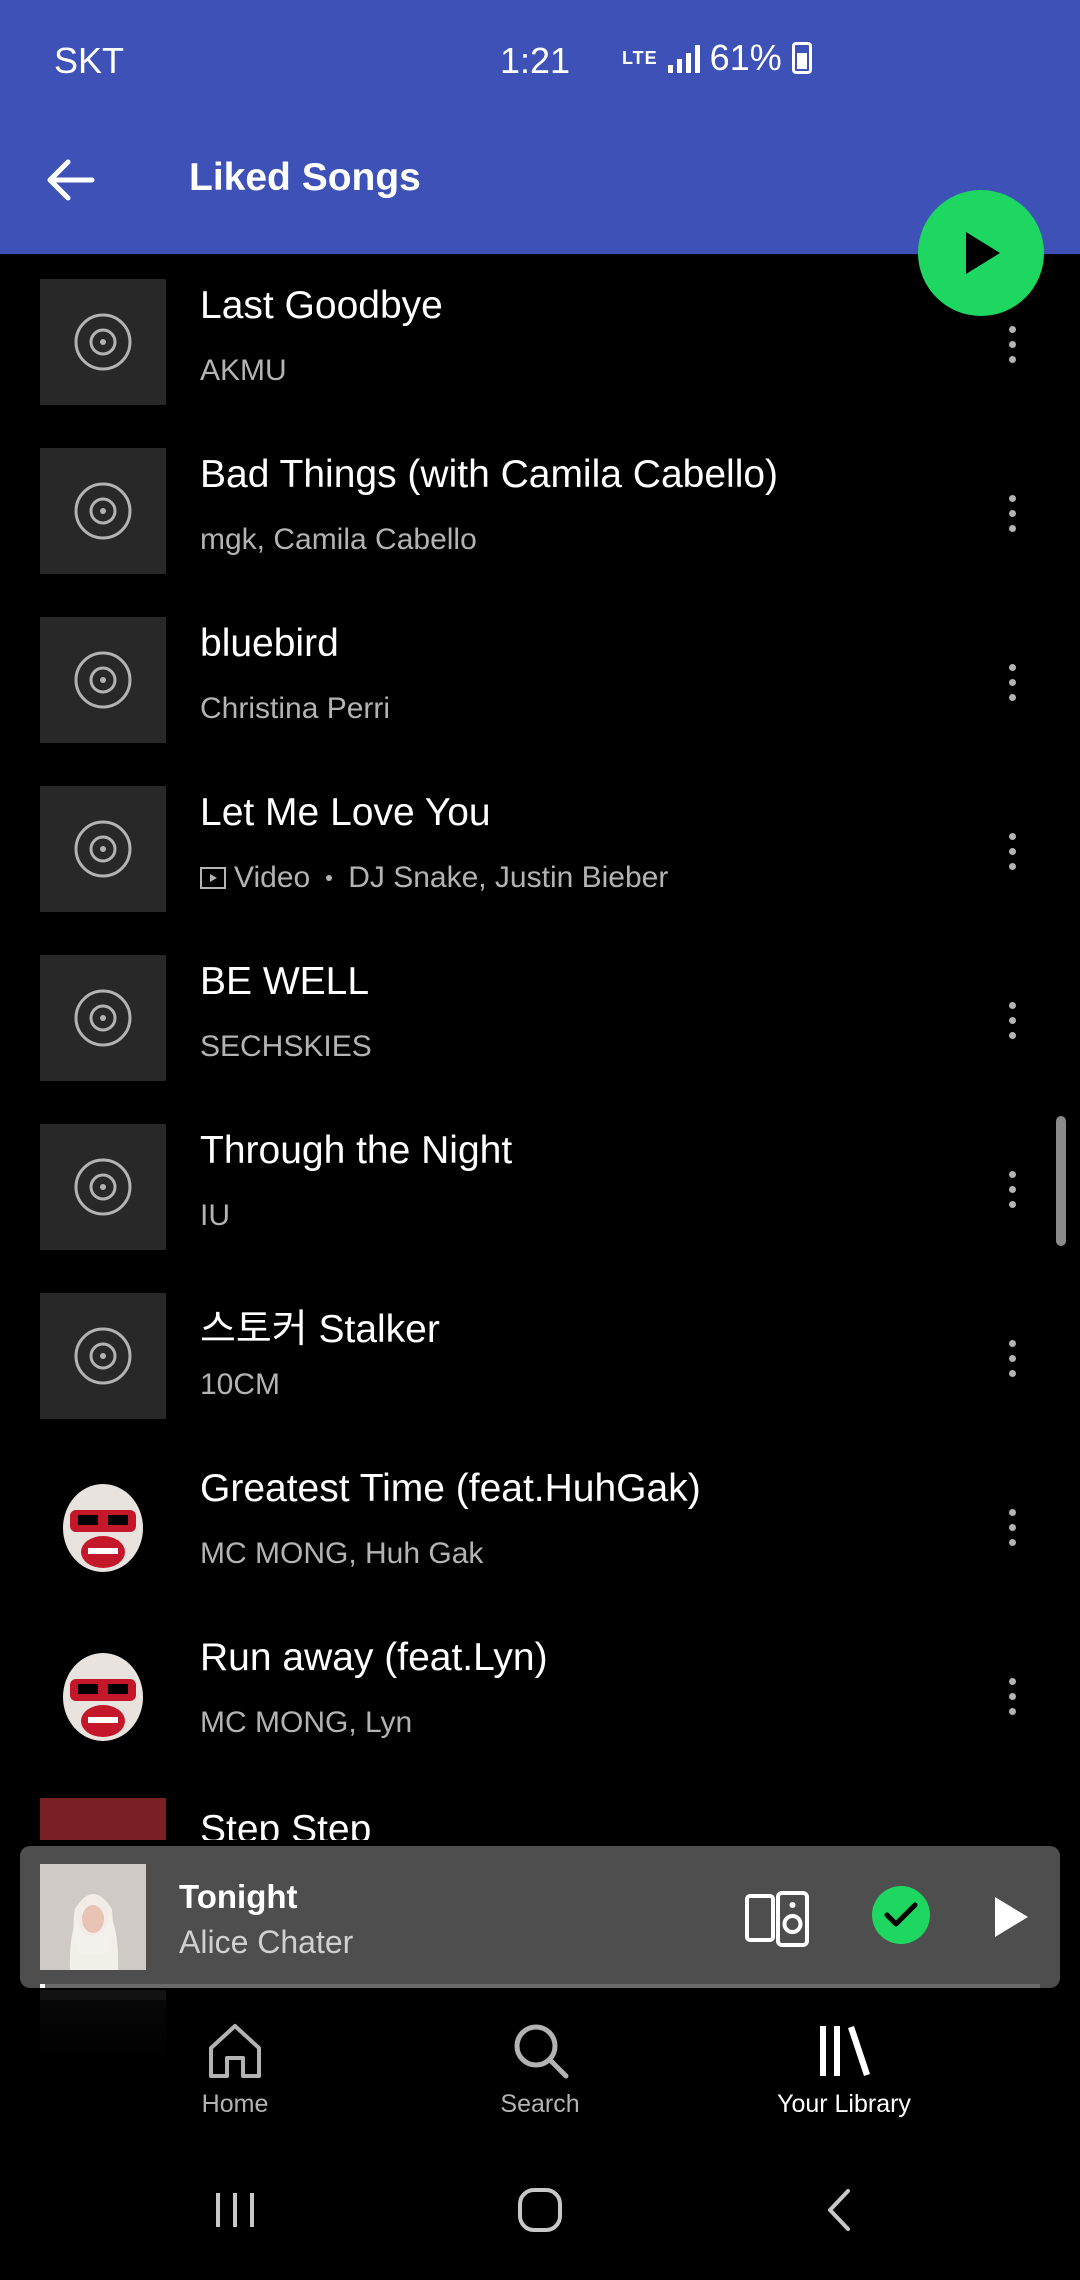 Image resolution: width=1080 pixels, height=2280 pixels. I want to click on system-home-button, so click(540, 2210).